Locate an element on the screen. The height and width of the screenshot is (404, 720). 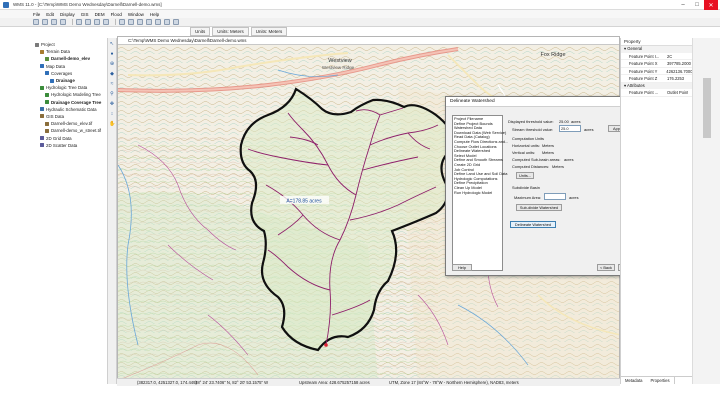
tree-item: Drainage Coverage Tree is located at coordinates (70, 102).